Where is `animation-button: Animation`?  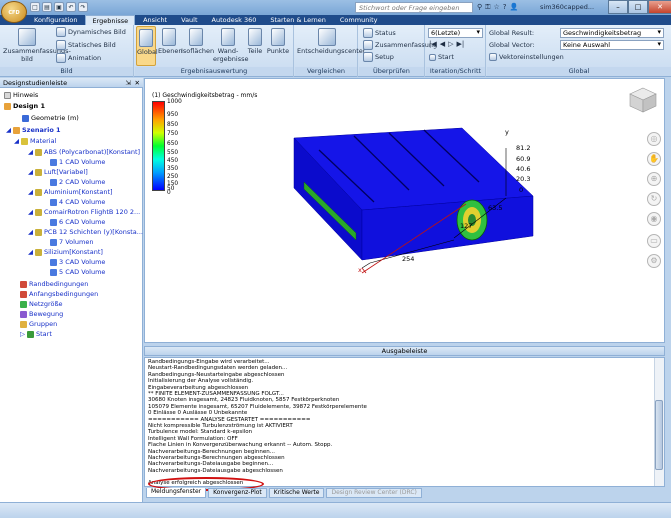 animation-button: Animation is located at coordinates (78, 58).